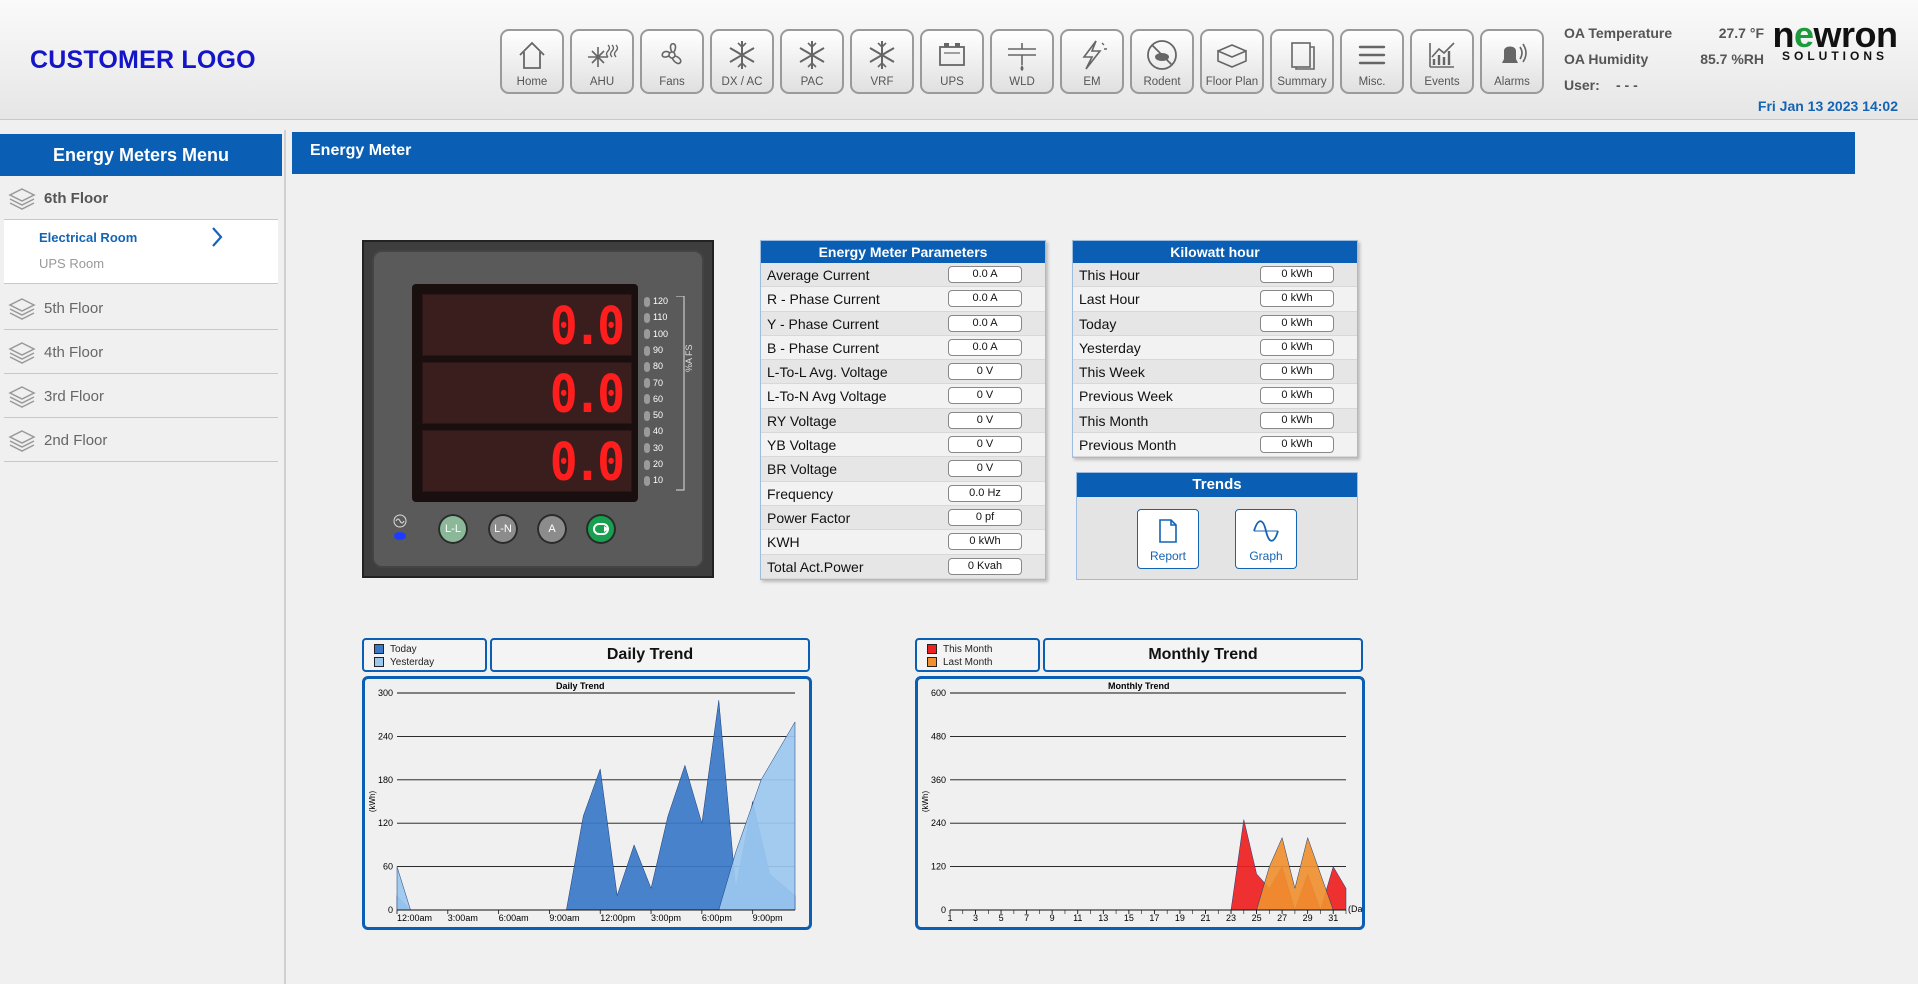 The width and height of the screenshot is (1918, 984). Describe the element at coordinates (141, 199) in the screenshot. I see `sidebar-item-6th-floor: 6th Floor` at that location.